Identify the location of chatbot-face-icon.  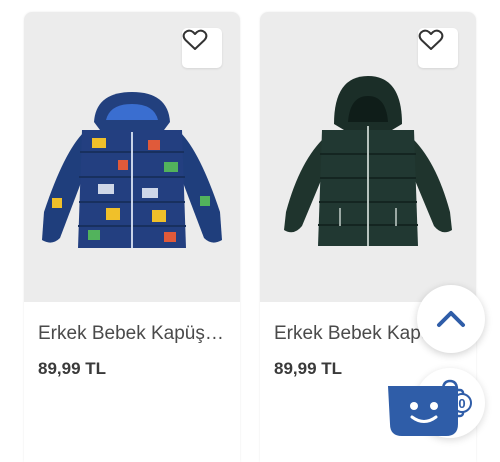
(423, 411).